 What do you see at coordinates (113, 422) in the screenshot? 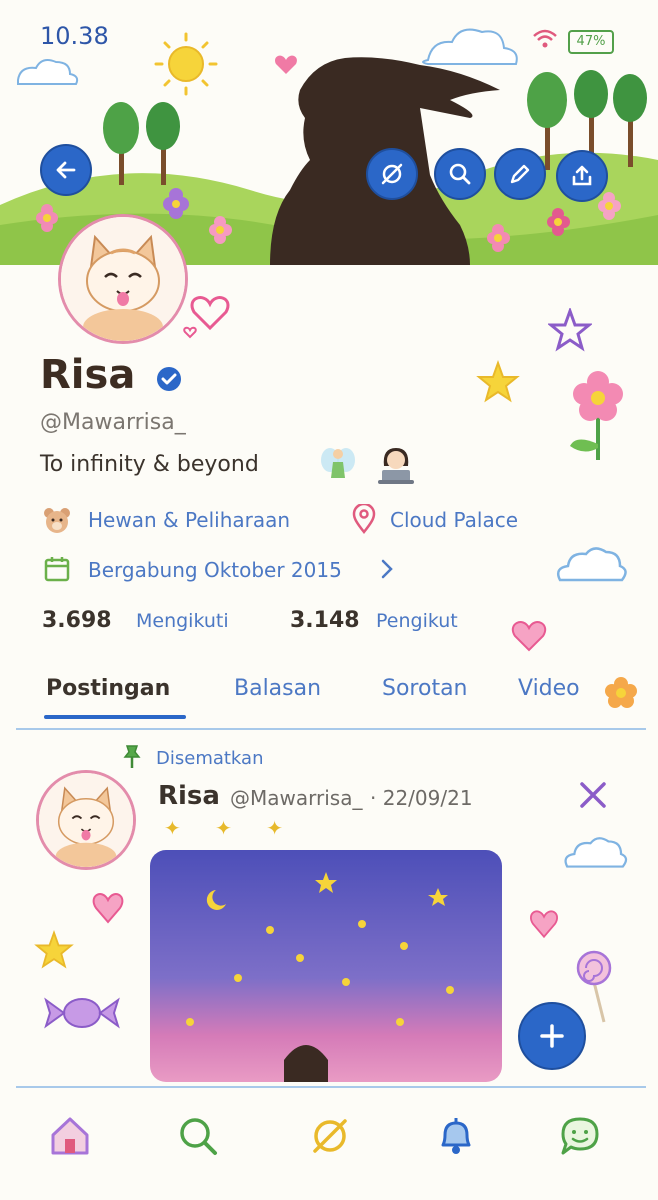
I see `profile-handle: @Mawarrisa_` at bounding box center [113, 422].